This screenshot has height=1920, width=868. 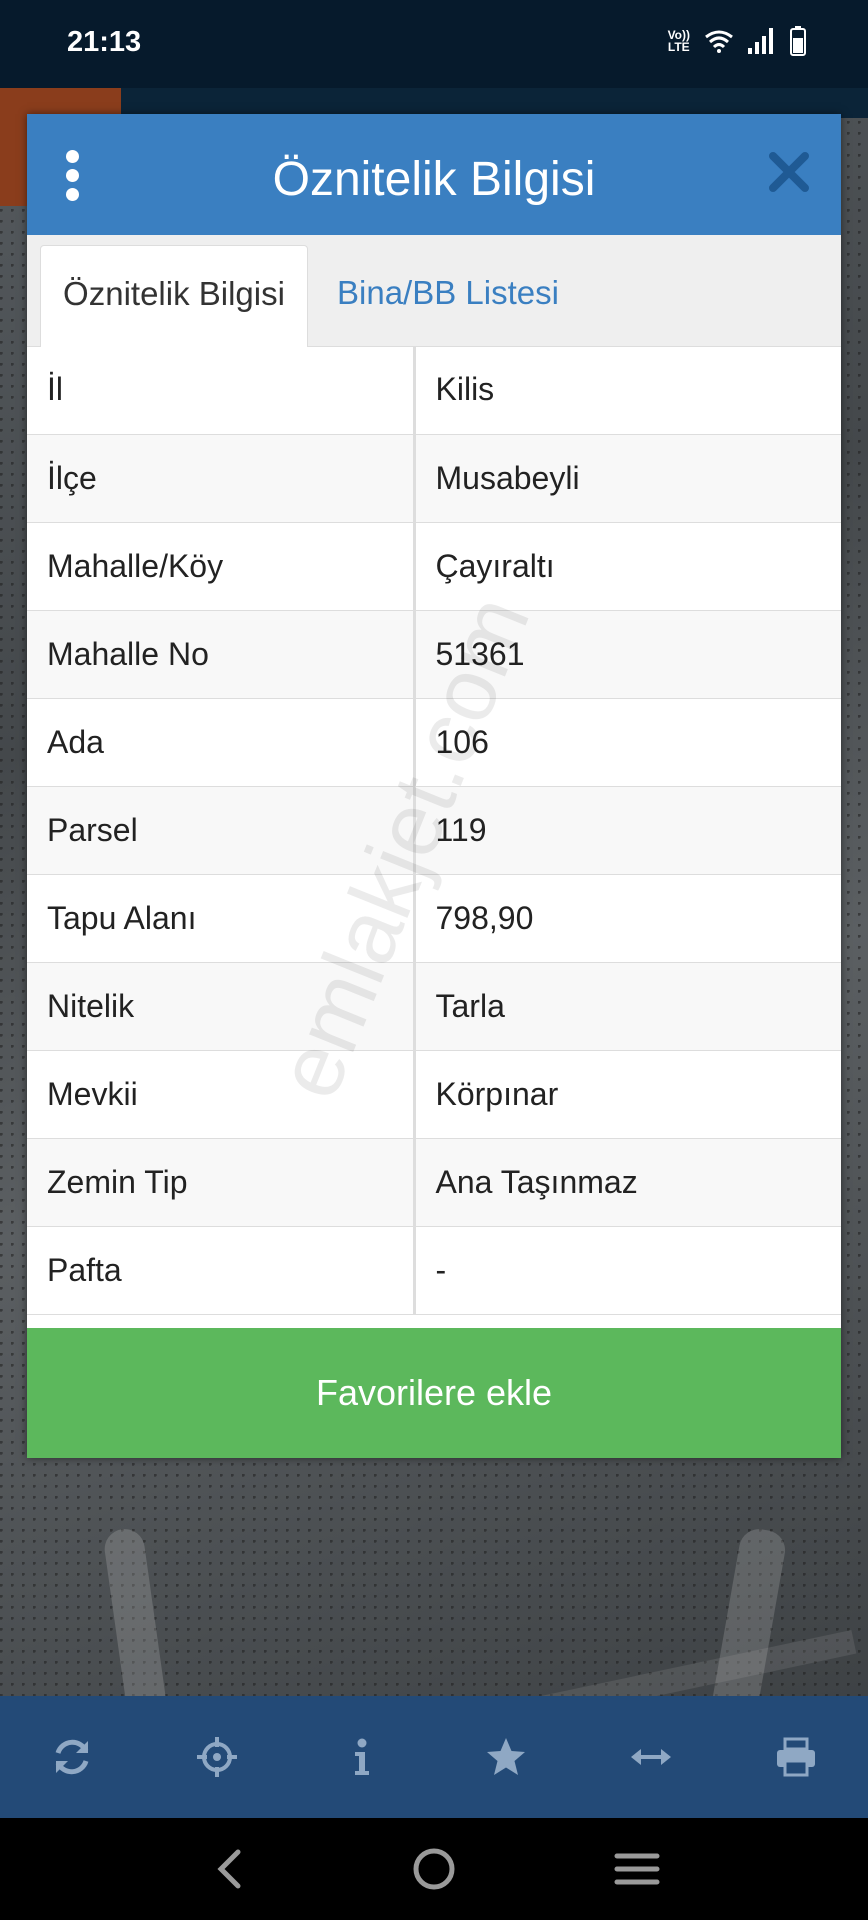 I want to click on system-nav-bar, so click(x=434, y=1869).